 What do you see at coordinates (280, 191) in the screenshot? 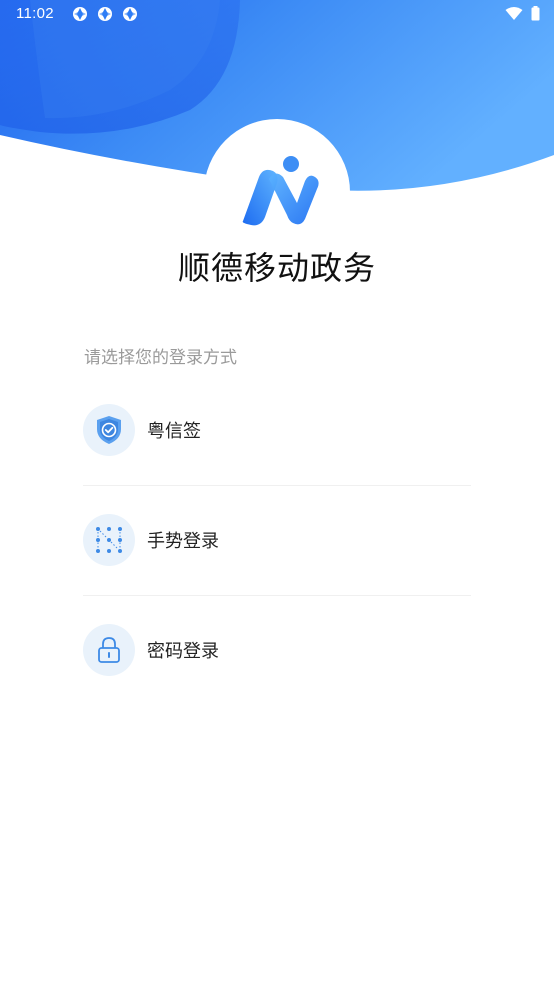
I see `app-logo-icon` at bounding box center [280, 191].